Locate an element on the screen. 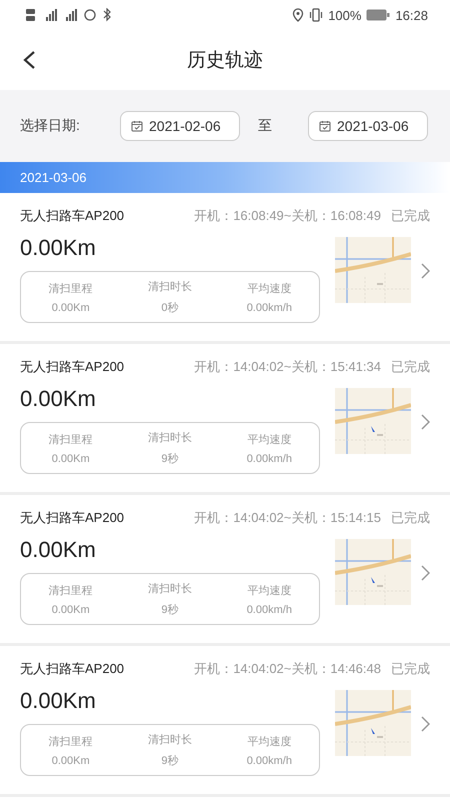 This screenshot has width=450, height=800. clock-time: 16:28 is located at coordinates (411, 15).